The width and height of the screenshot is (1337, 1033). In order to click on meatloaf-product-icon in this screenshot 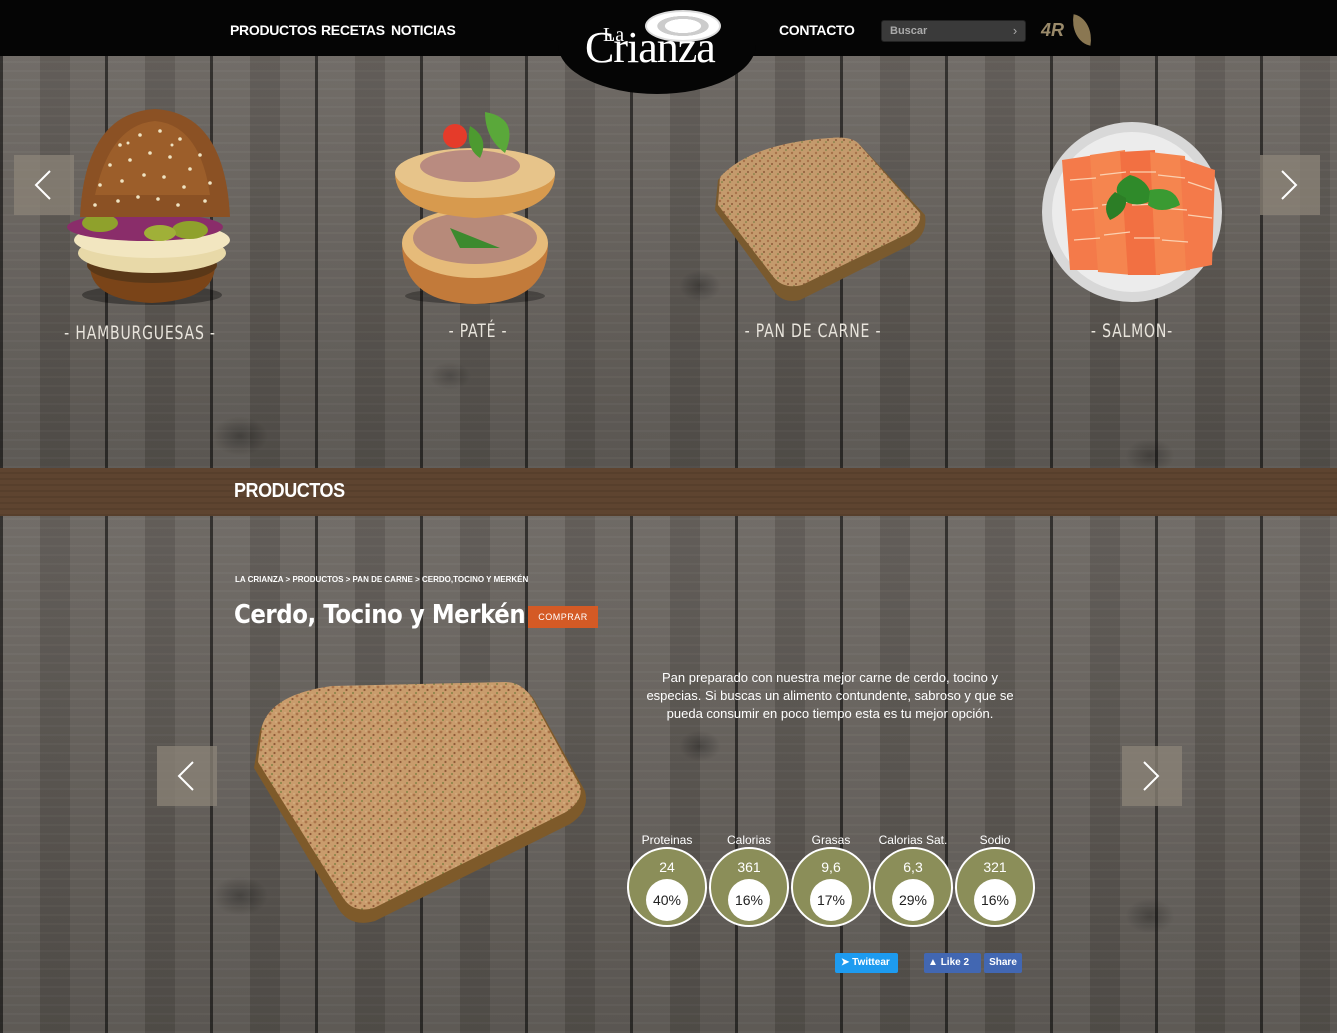, I will do `click(420, 802)`.